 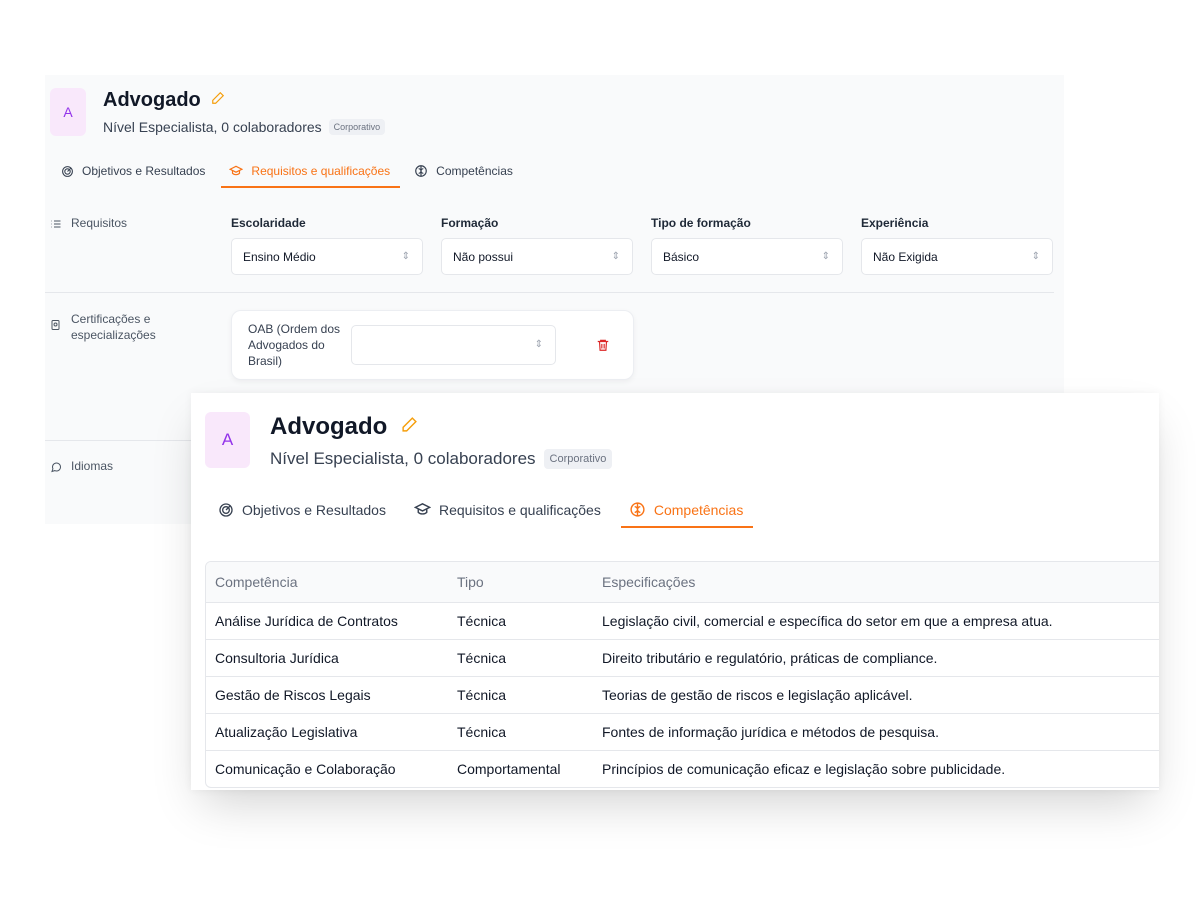 I want to click on select-value: Básico, so click(x=681, y=256).